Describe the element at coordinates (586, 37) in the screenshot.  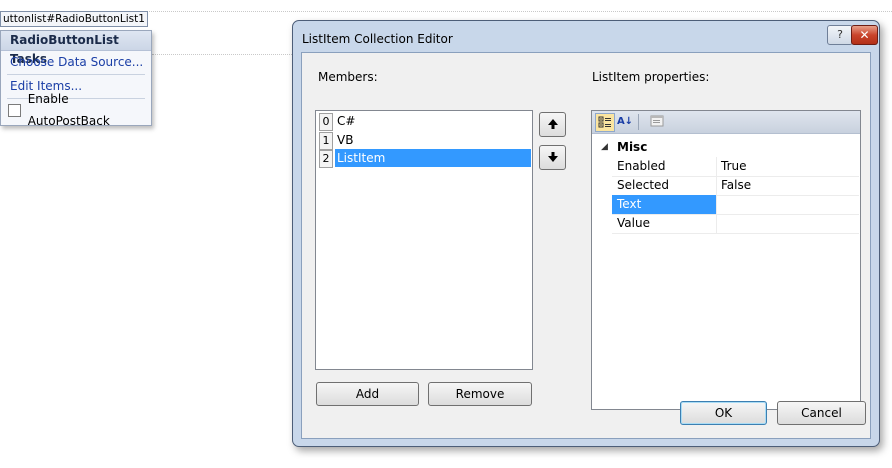
I see `dialog-titlebar: ListItem Collection Editor ? ✕` at that location.